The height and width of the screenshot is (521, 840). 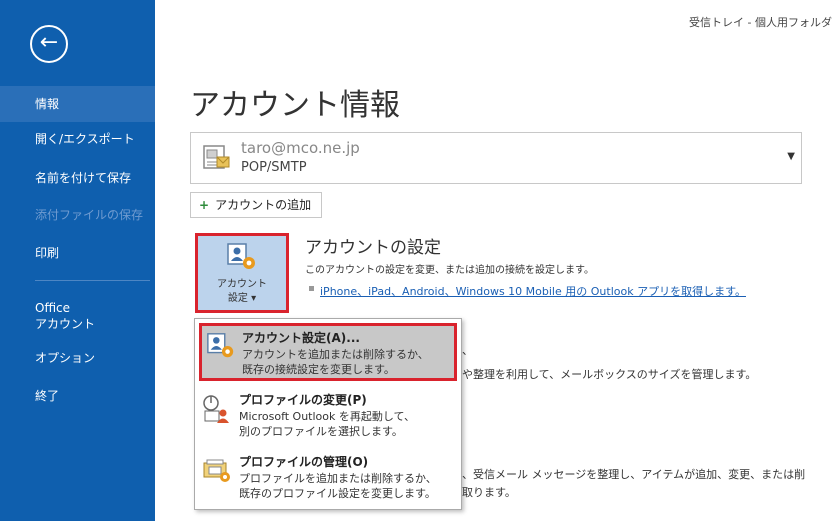 I want to click on menu-item-description: アカウントを追加または削除するか、 既存の接続設定を変更します。, so click(x=335, y=362).